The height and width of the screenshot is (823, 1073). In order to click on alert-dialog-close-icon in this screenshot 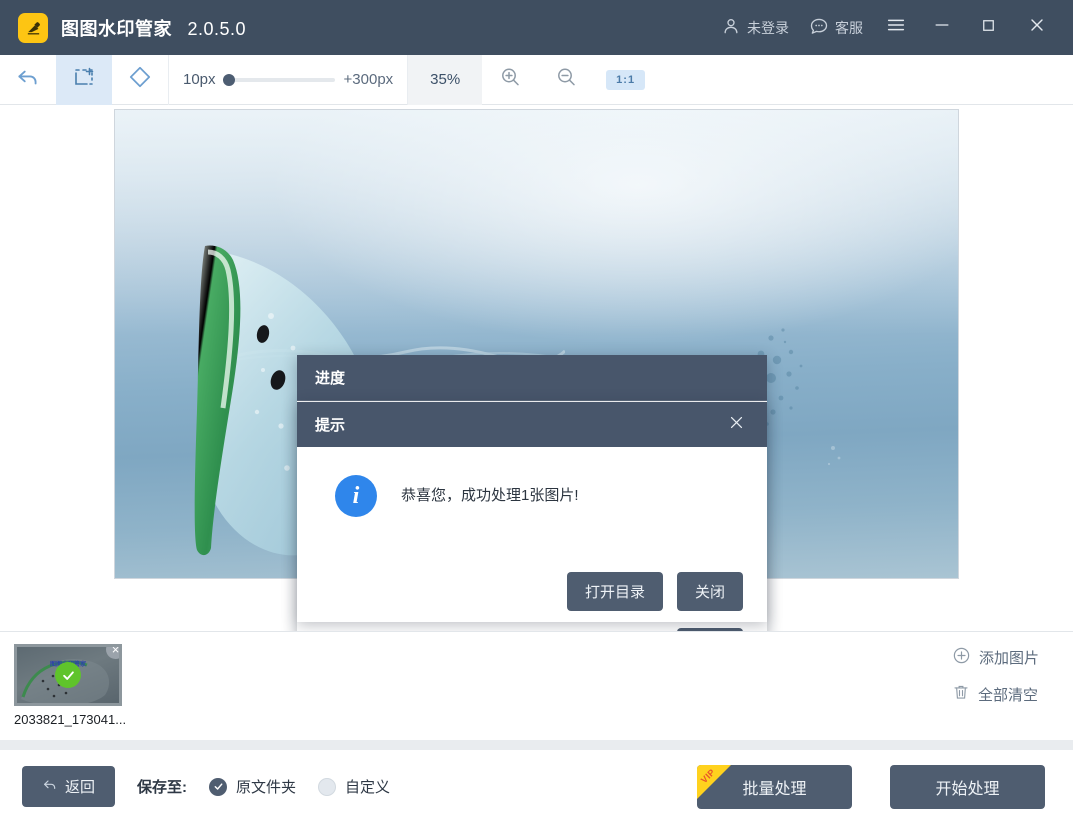, I will do `click(736, 424)`.